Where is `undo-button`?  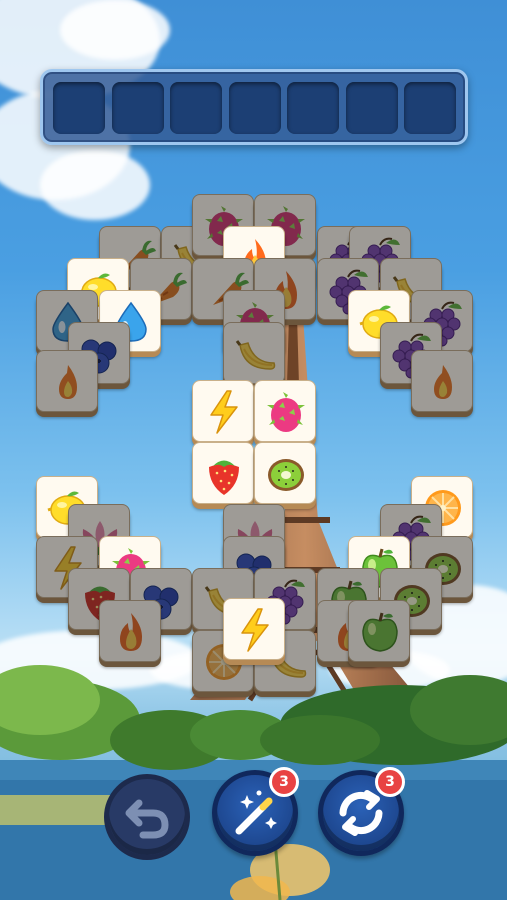
undo-button is located at coordinates (147, 817).